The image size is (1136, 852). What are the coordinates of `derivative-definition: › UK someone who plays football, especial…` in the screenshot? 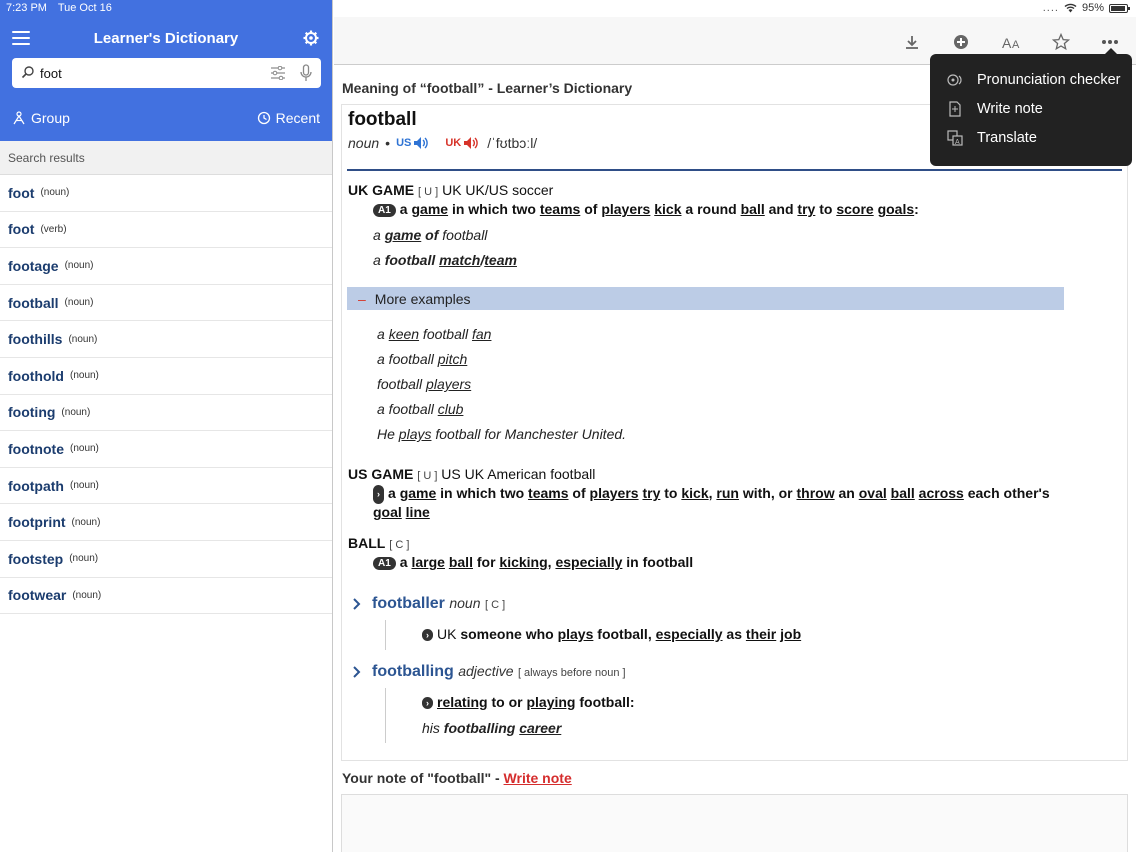 It's located at (611, 634).